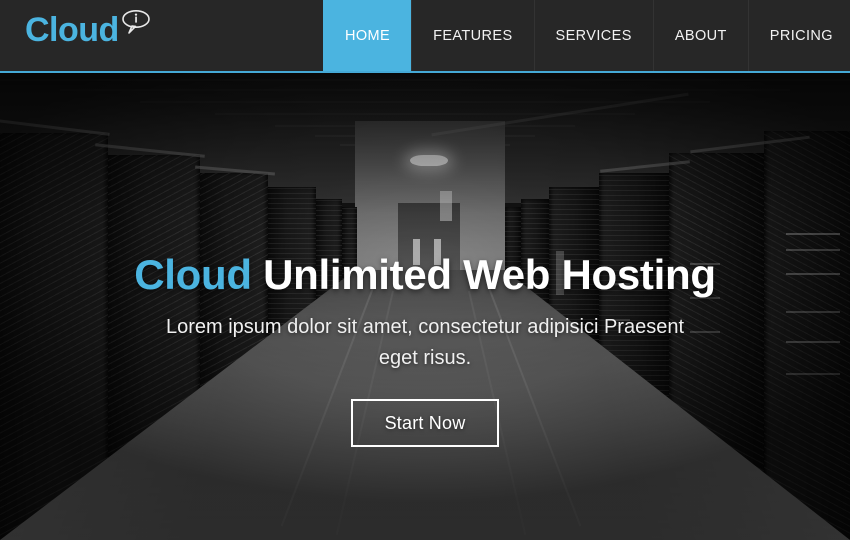  I want to click on nav-label: ABOUT, so click(700, 35).